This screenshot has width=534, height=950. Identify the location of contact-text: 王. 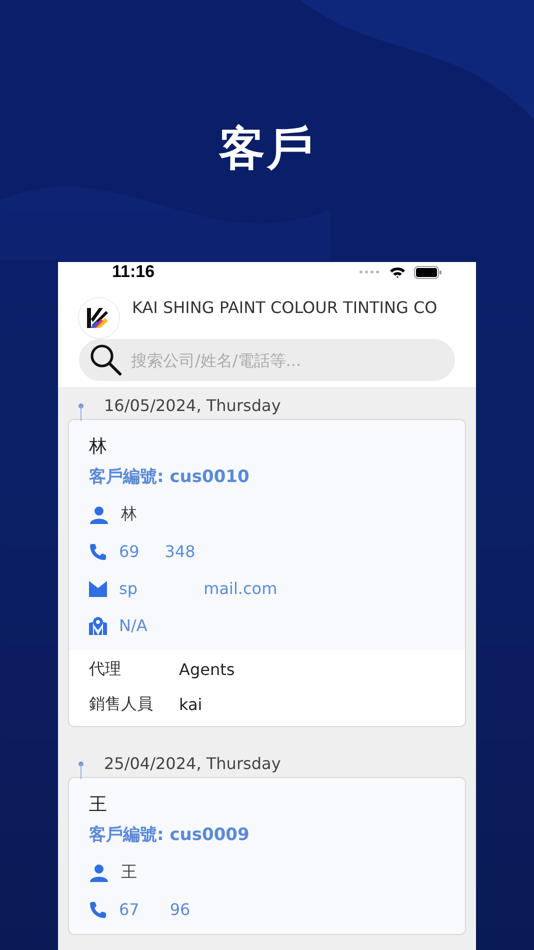
(129, 872).